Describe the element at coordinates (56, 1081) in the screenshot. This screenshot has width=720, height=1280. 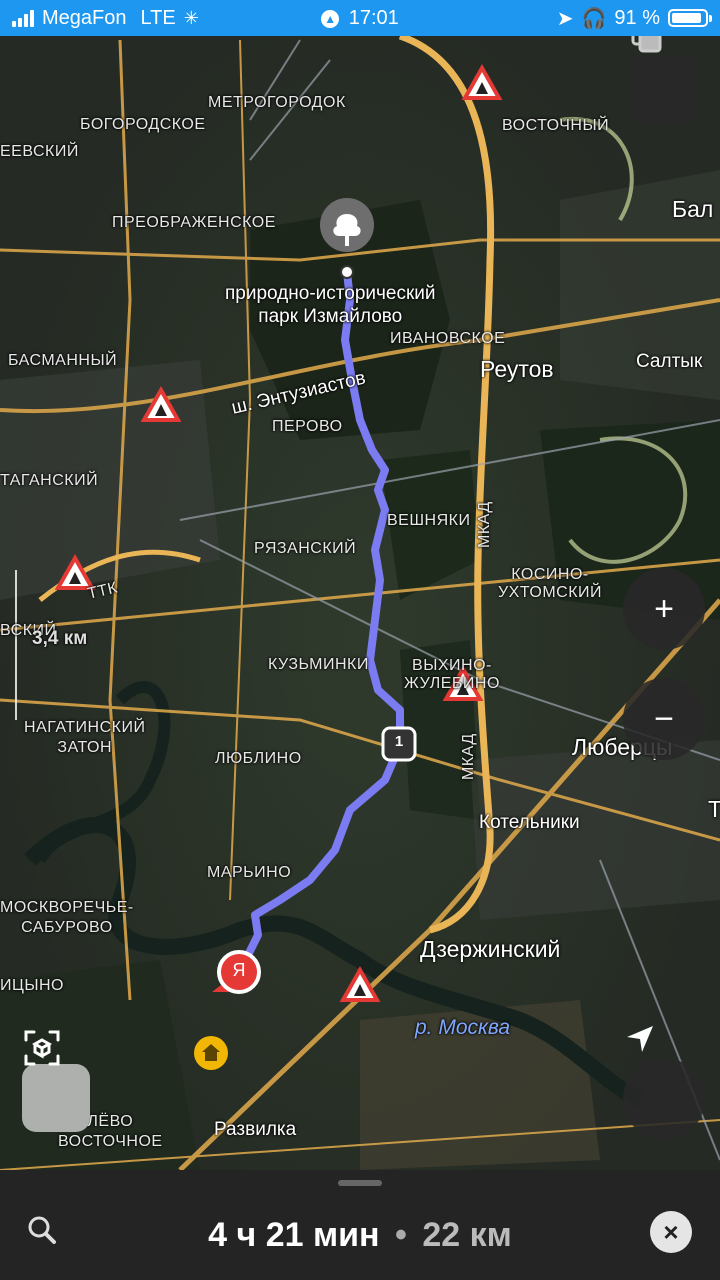
I see `ar-view-button` at that location.